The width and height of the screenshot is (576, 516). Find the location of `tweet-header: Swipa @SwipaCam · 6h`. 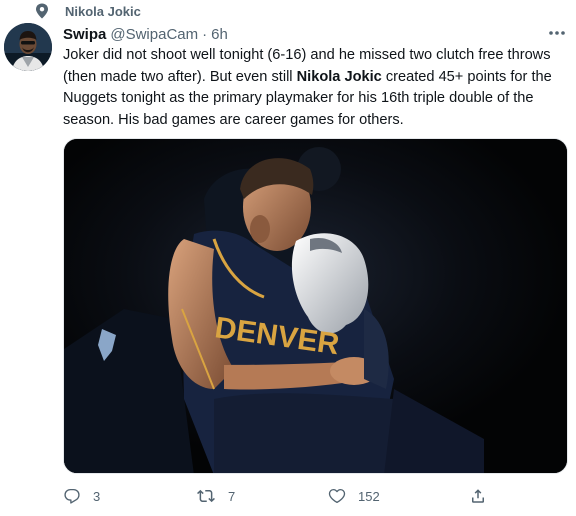

tweet-header: Swipa @SwipaCam · 6h is located at coordinates (315, 34).